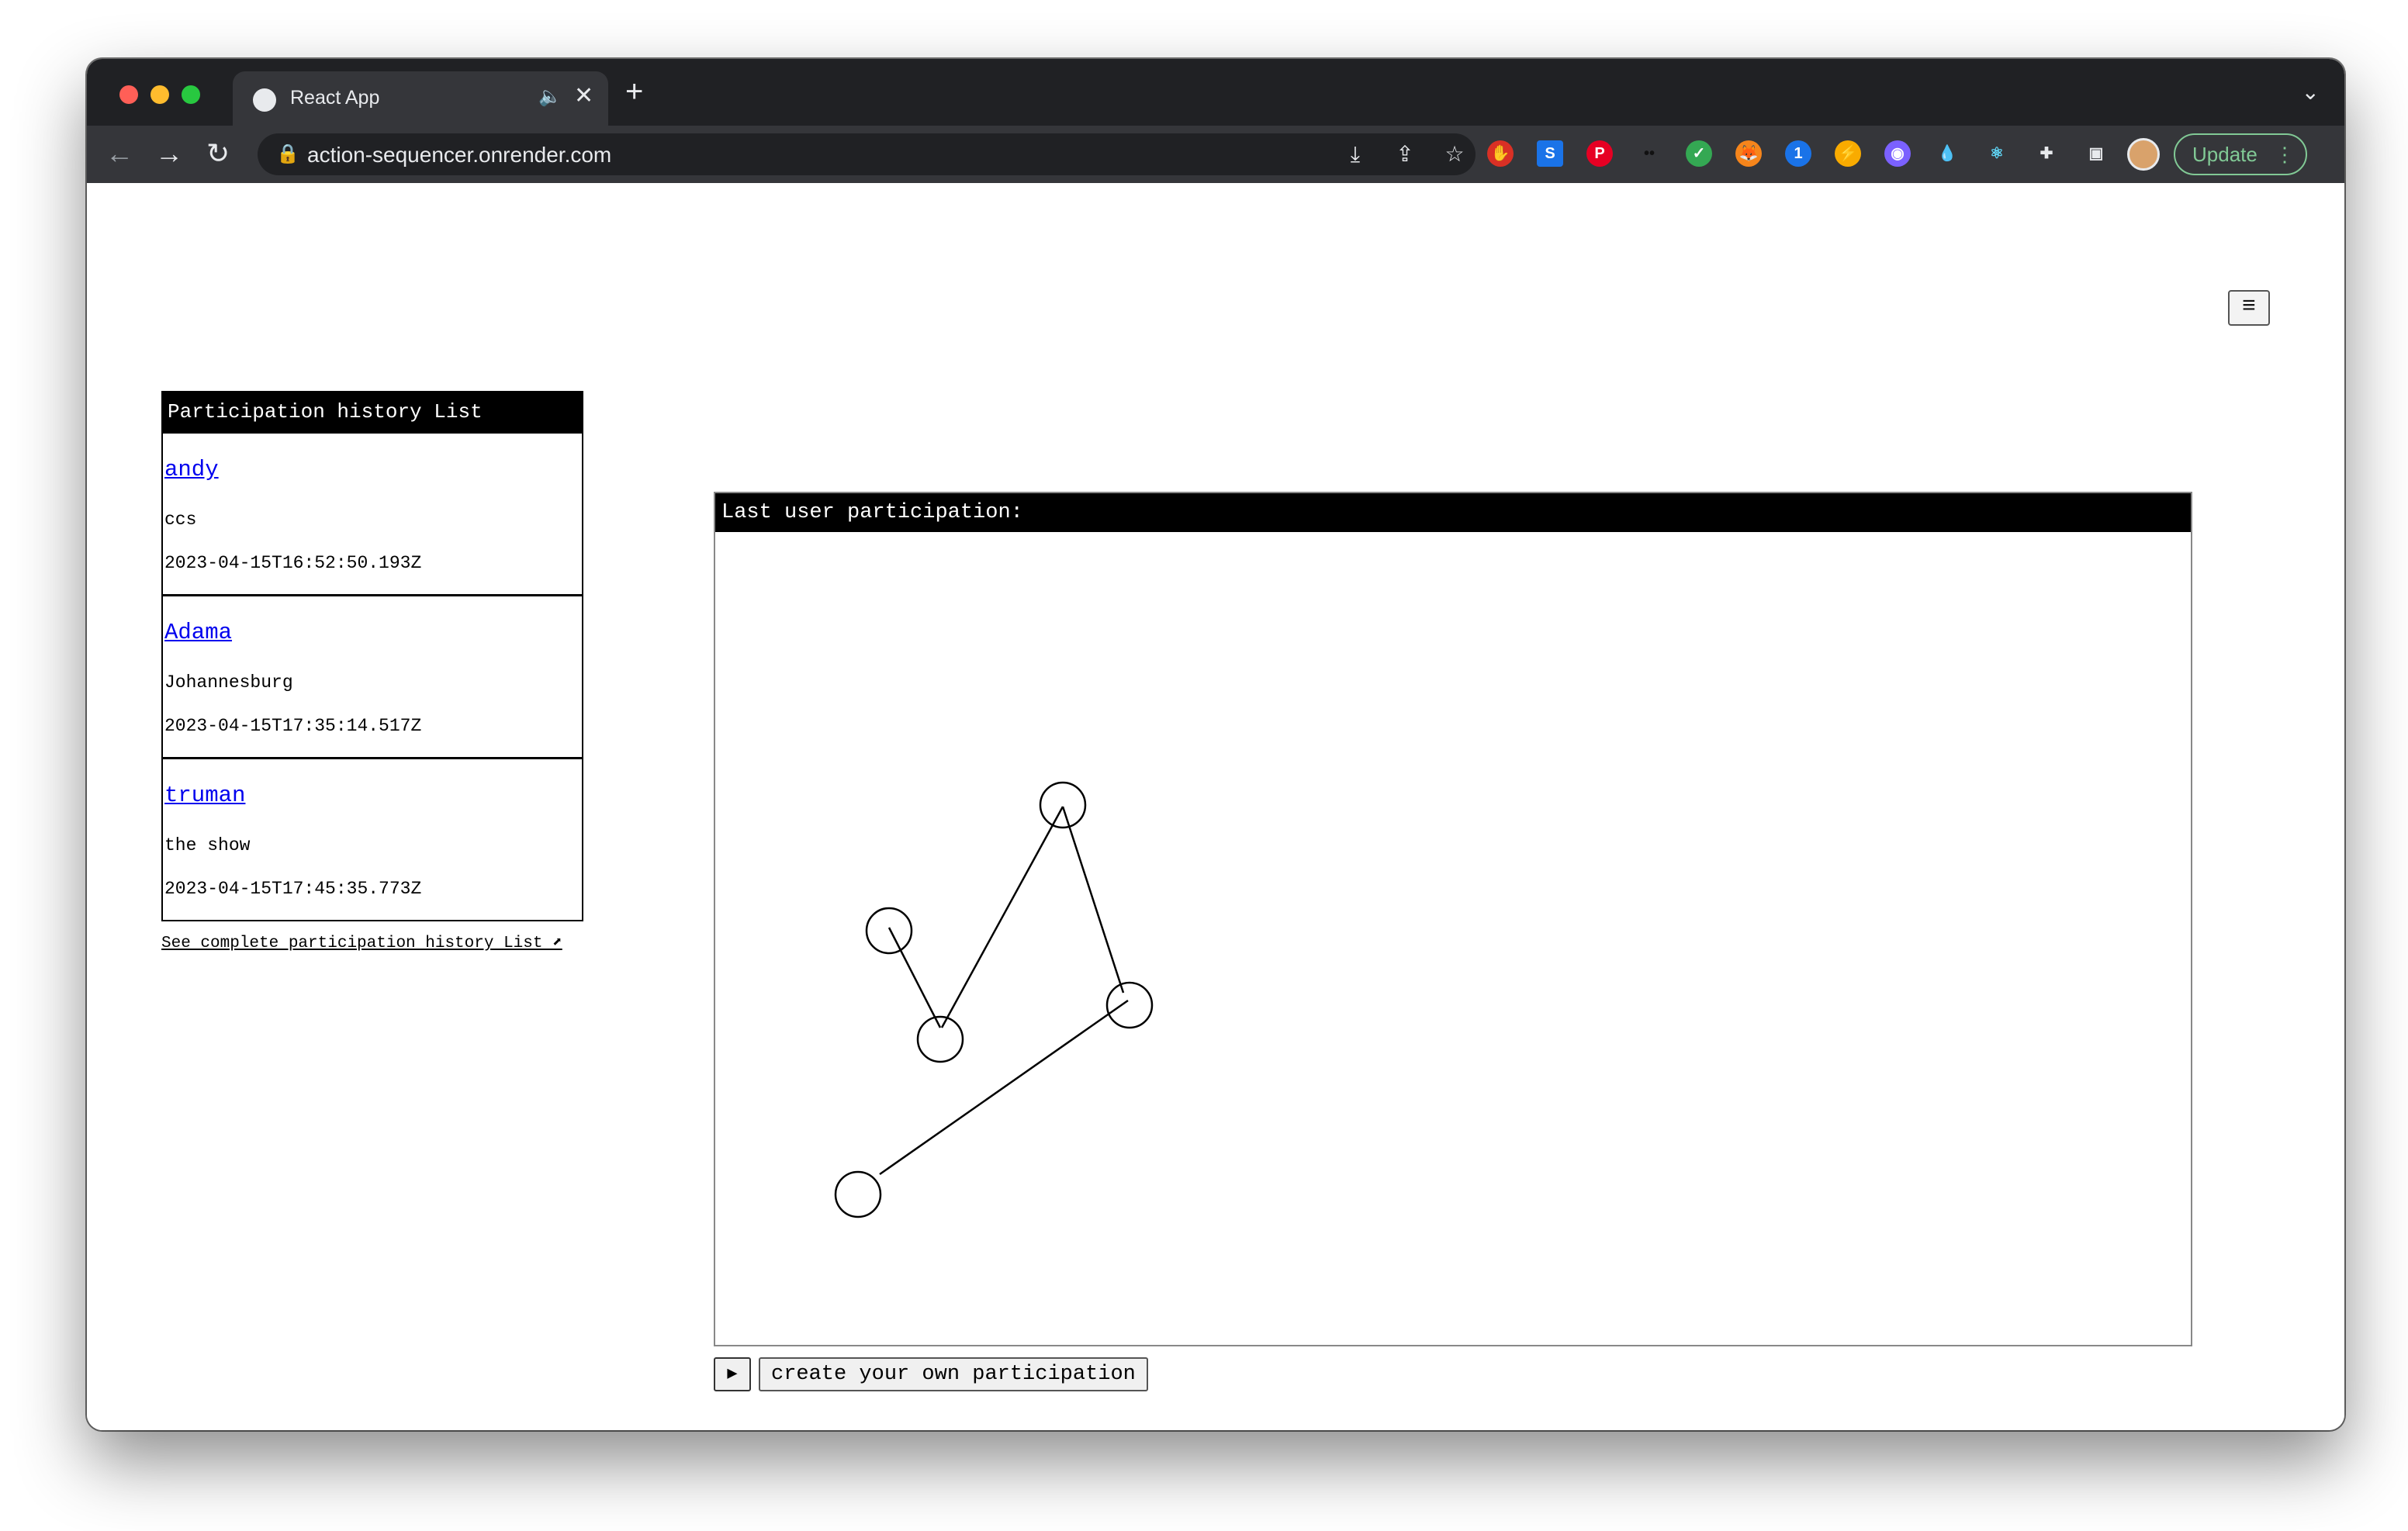 Image resolution: width=2408 pixels, height=1531 pixels. What do you see at coordinates (198, 632) in the screenshot?
I see `history-item-name-link: Adama` at bounding box center [198, 632].